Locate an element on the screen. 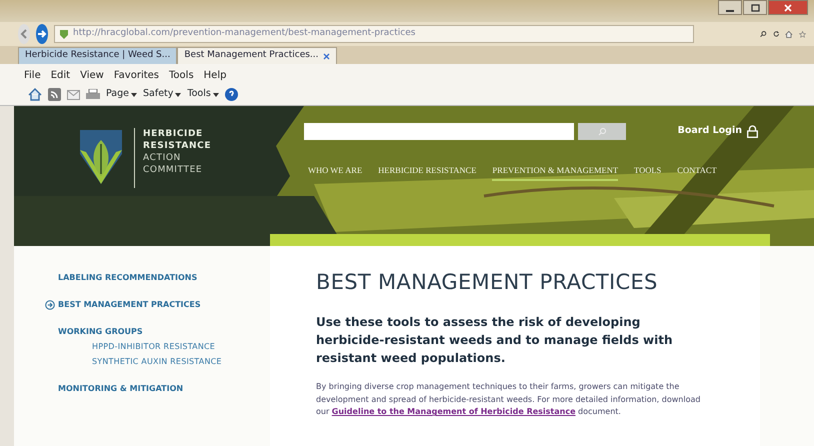 This screenshot has height=446, width=814. close-button is located at coordinates (788, 7).